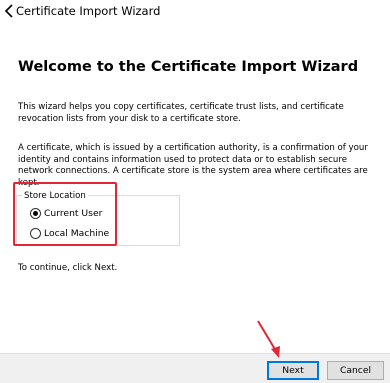 Image resolution: width=390 pixels, height=383 pixels. Describe the element at coordinates (68, 268) in the screenshot. I see `continue-hint: To continue, click Next.` at that location.